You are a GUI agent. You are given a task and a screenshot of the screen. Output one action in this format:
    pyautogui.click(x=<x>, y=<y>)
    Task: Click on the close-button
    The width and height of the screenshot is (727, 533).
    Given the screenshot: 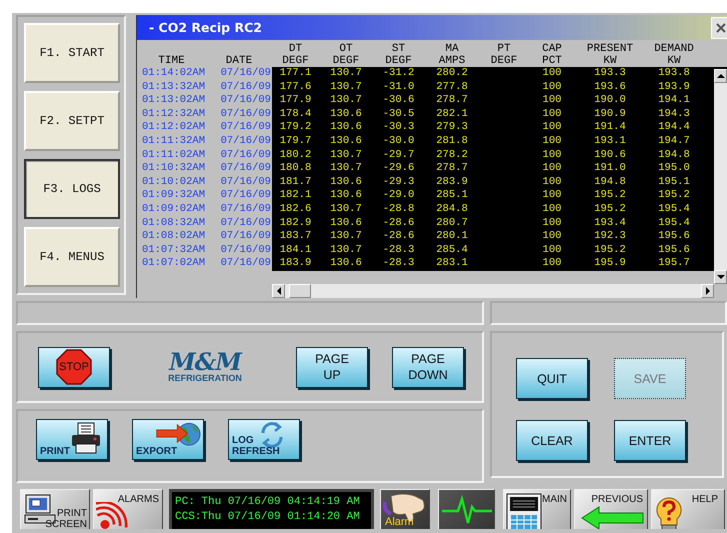 What is the action you would take?
    pyautogui.click(x=719, y=27)
    